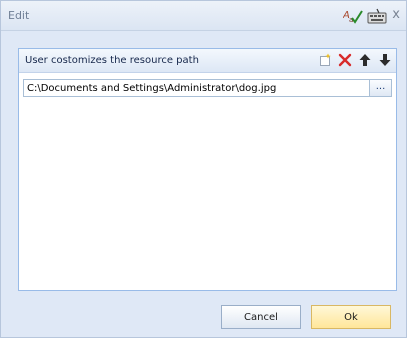 This screenshot has height=338, width=407. I want to click on spell-check-icon: A a, so click(353, 16).